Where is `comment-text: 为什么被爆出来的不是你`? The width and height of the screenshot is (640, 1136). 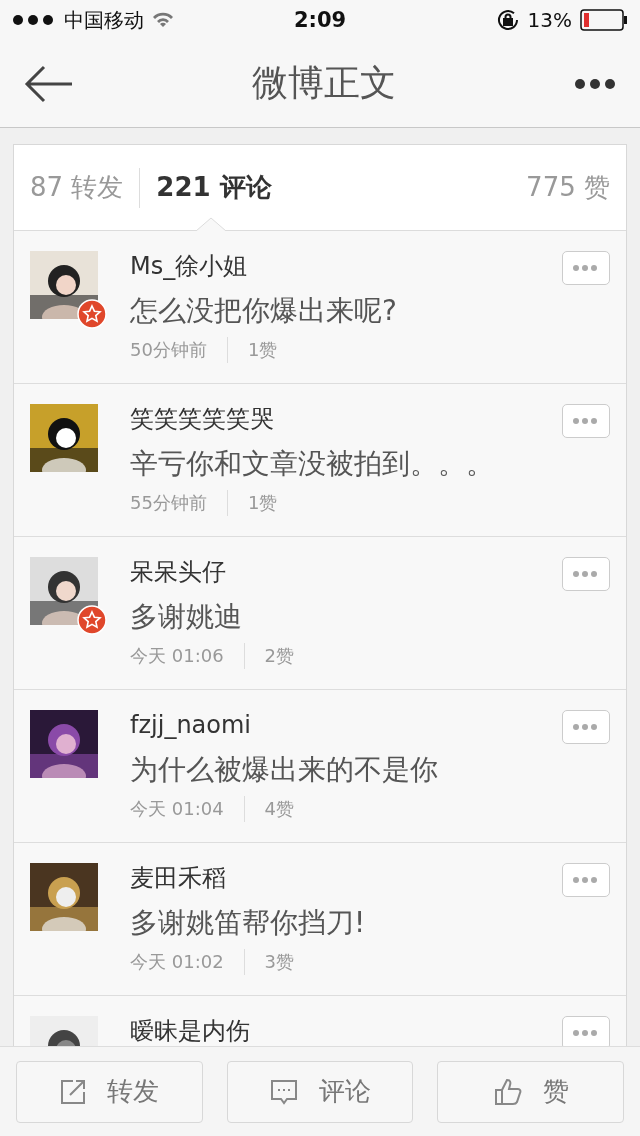 comment-text: 为什么被爆出来的不是你 is located at coordinates (284, 770).